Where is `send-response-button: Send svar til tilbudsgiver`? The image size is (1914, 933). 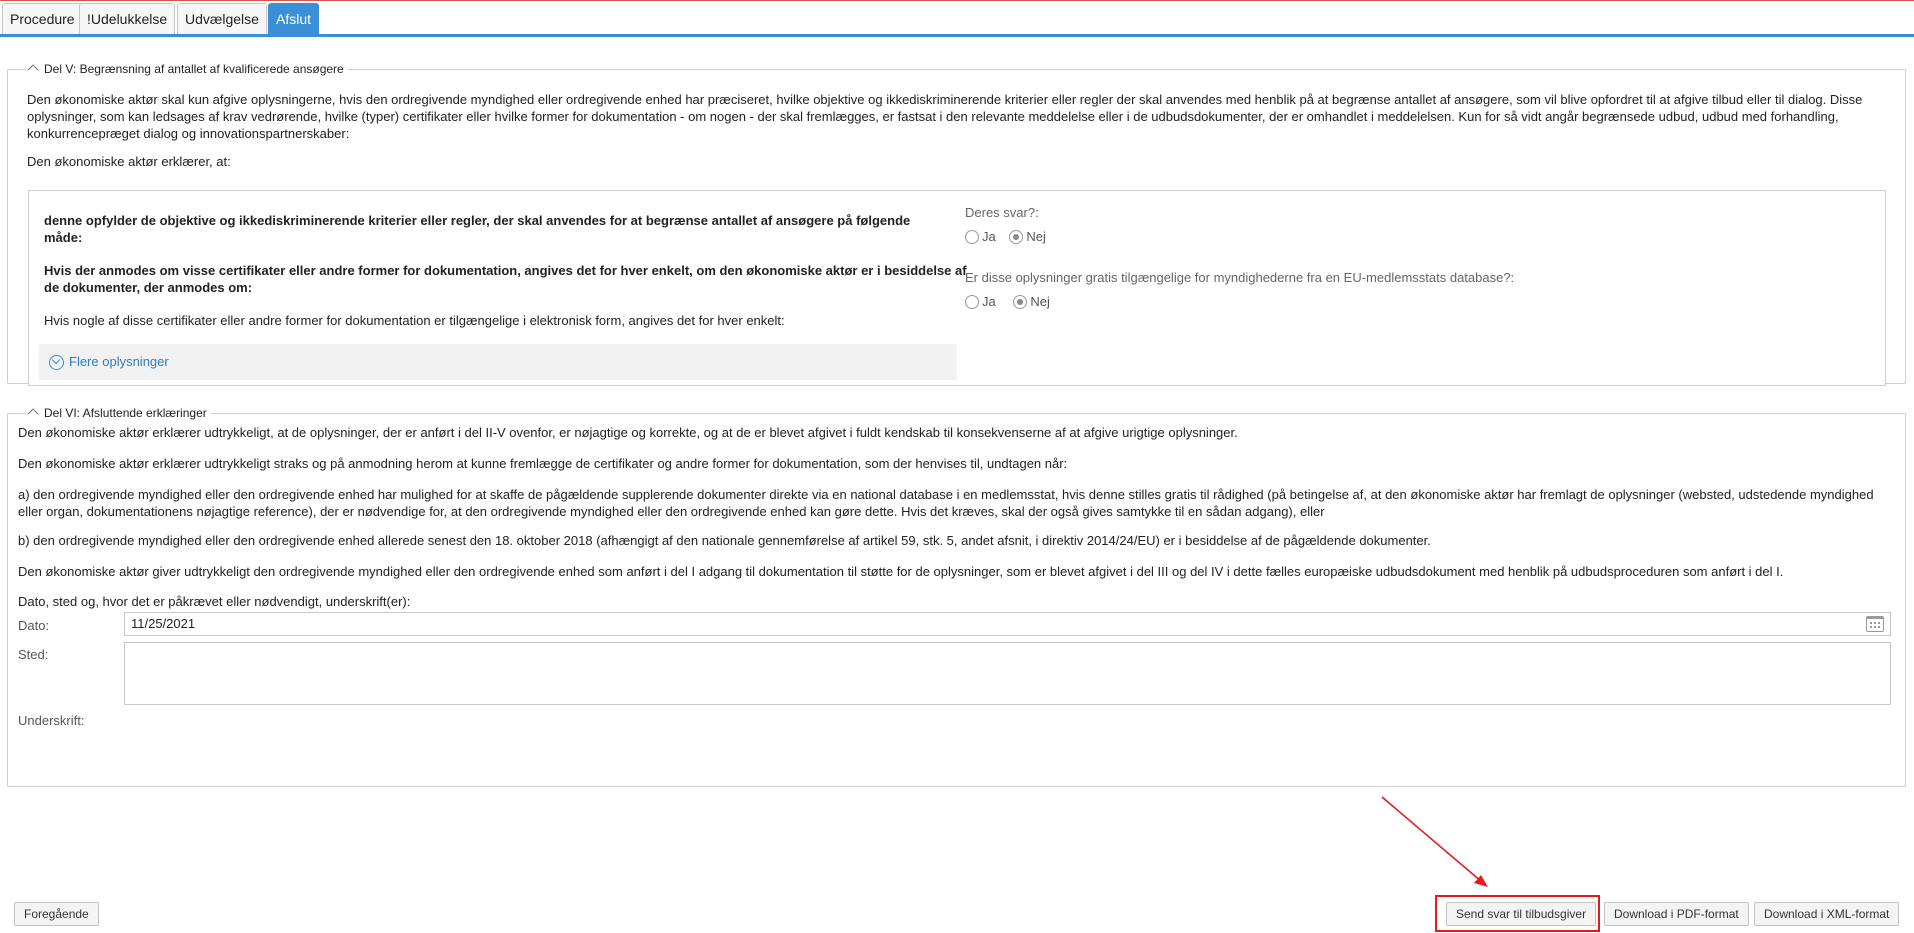 send-response-button: Send svar til tilbudsgiver is located at coordinates (1521, 914).